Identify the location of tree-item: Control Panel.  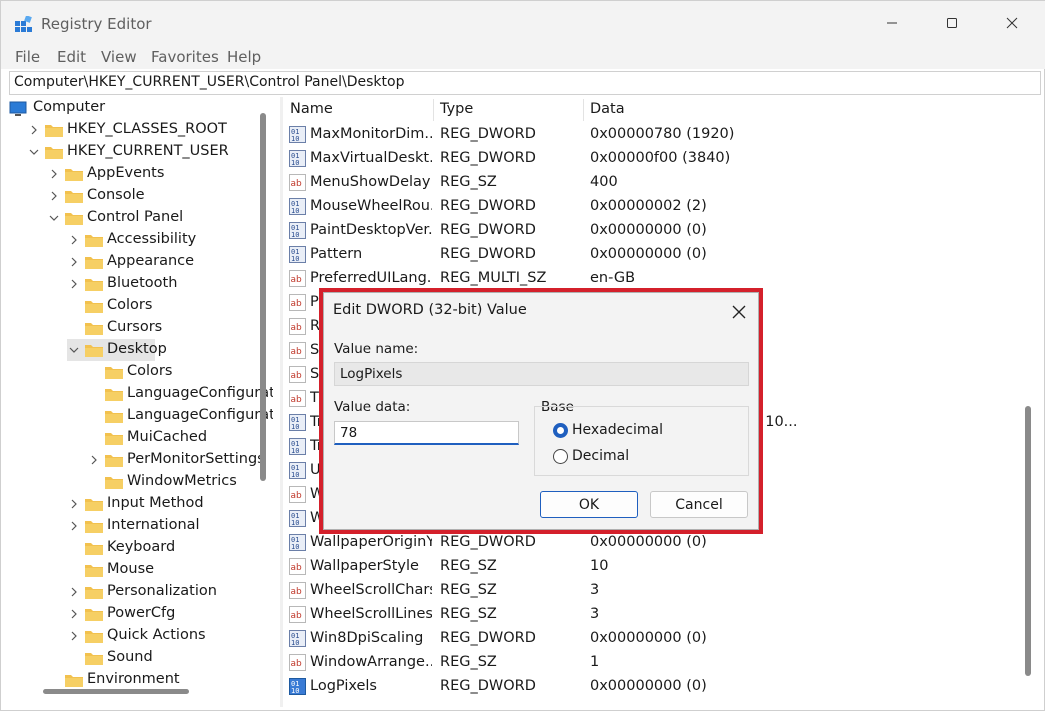
(152, 218).